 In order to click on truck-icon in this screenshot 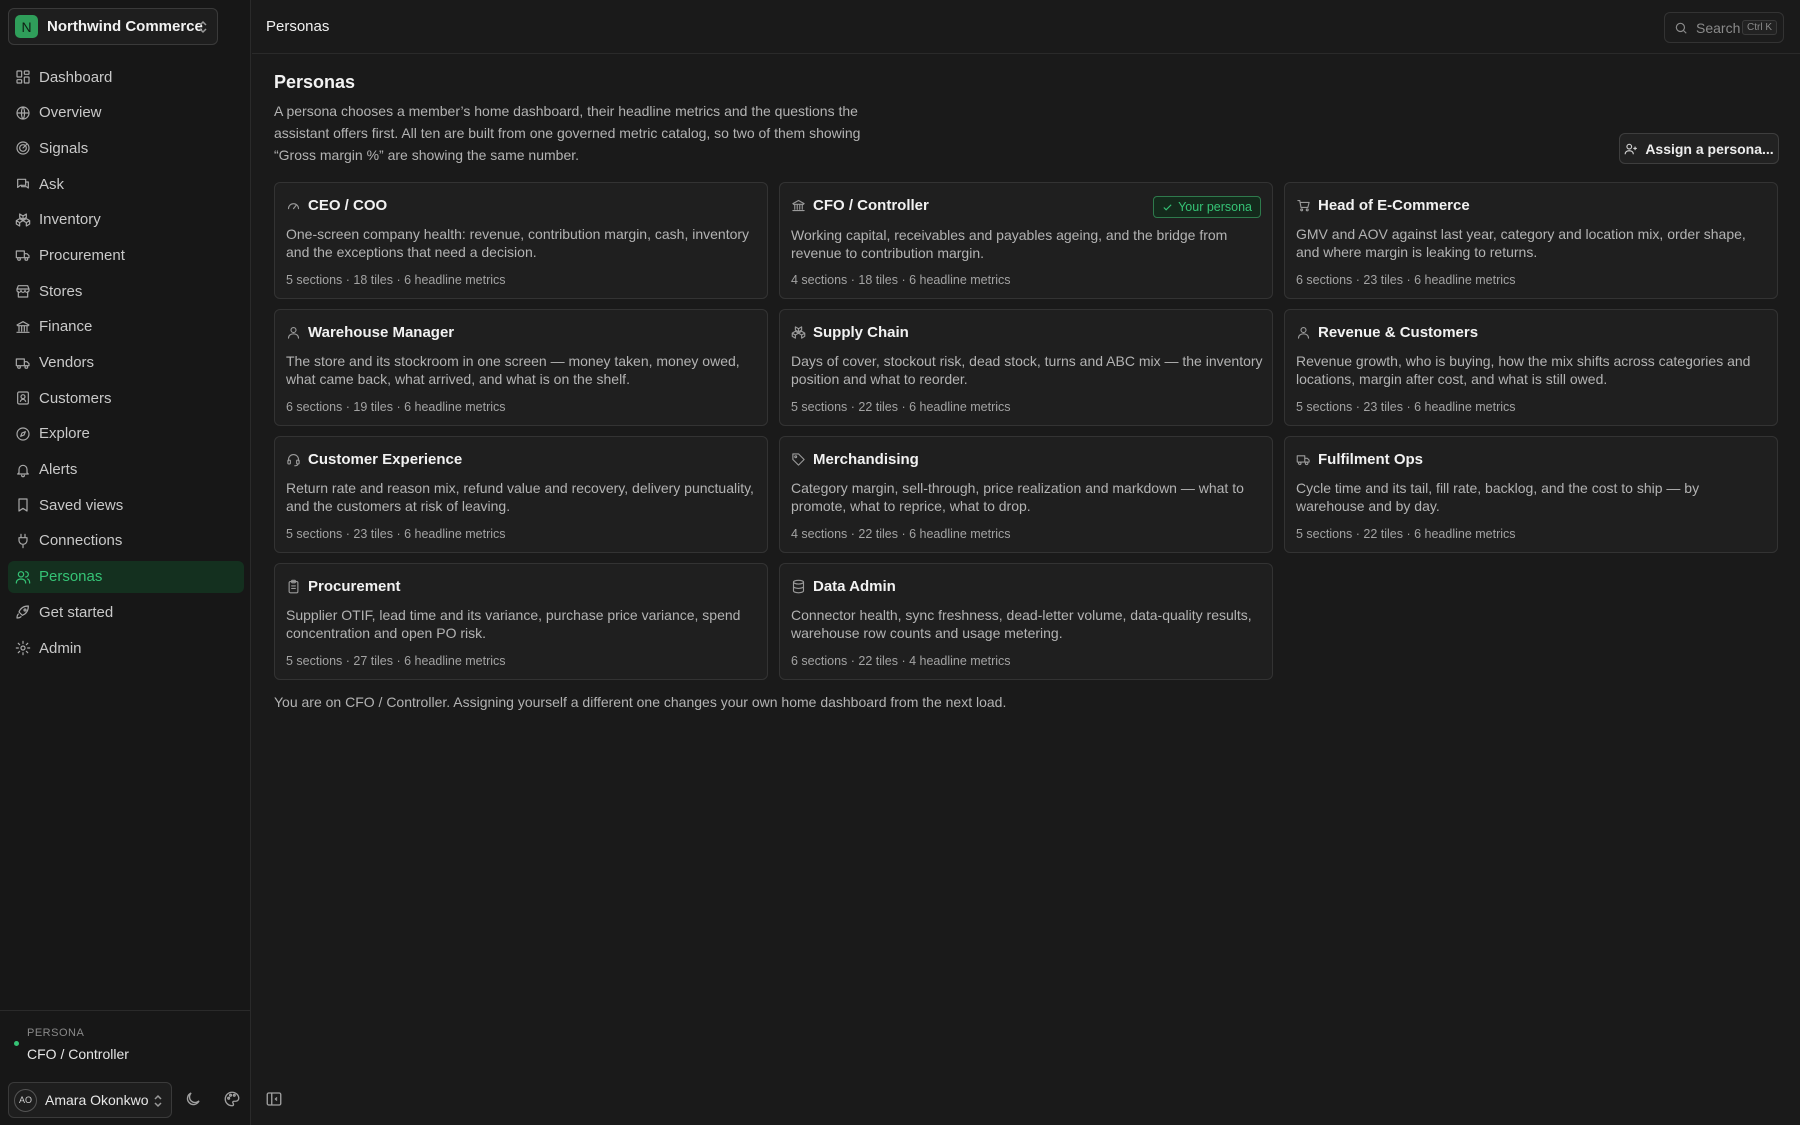, I will do `click(23, 255)`.